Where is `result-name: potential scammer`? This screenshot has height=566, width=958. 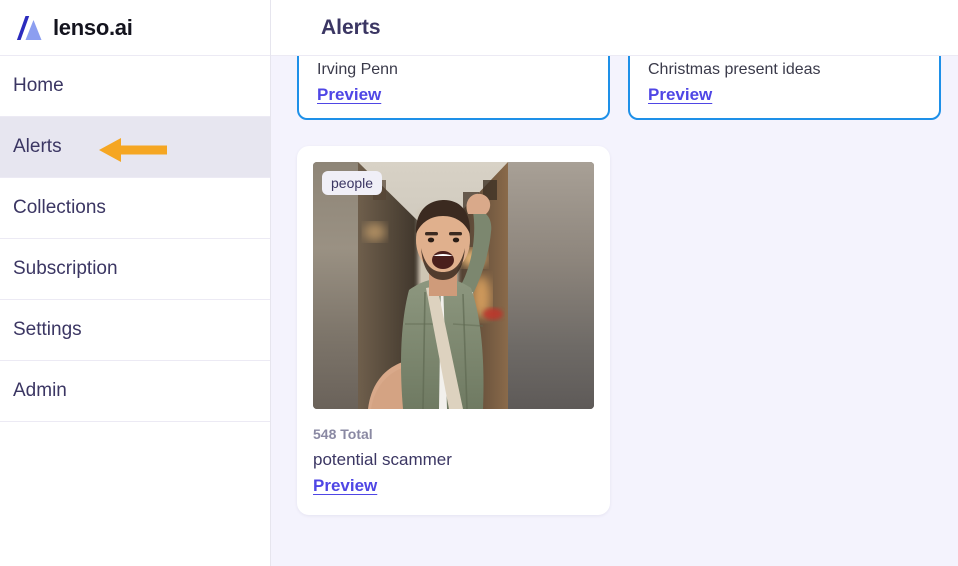
result-name: potential scammer is located at coordinates (382, 459).